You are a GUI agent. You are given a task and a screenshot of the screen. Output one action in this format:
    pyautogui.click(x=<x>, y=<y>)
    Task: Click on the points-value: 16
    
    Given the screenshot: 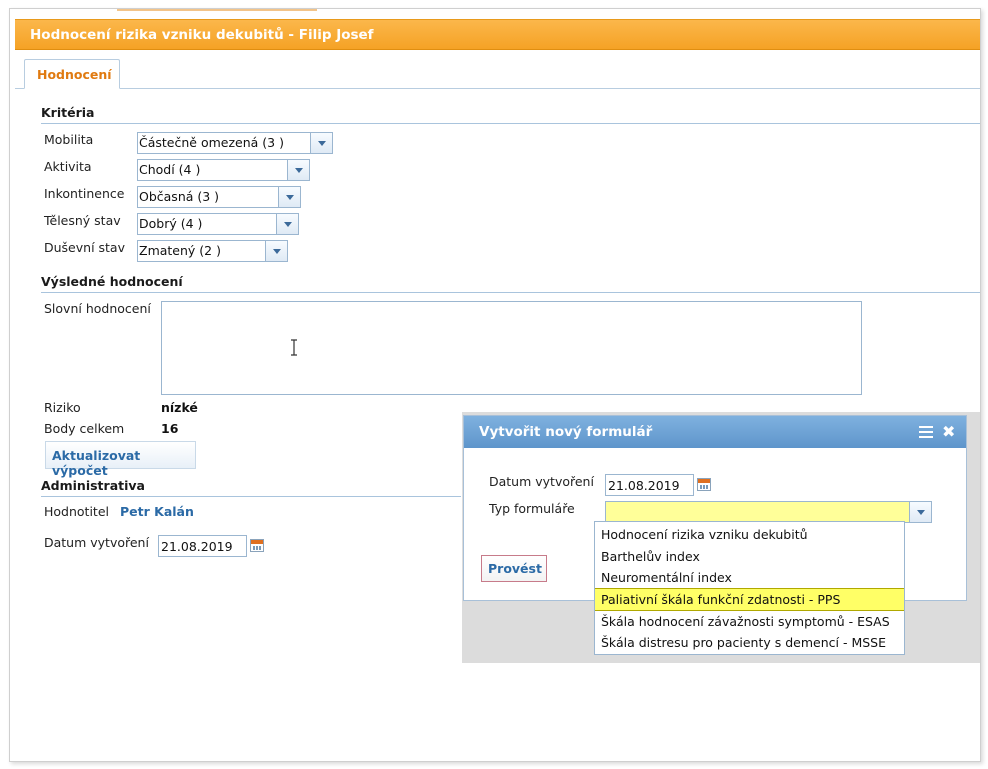 What is the action you would take?
    pyautogui.click(x=170, y=428)
    